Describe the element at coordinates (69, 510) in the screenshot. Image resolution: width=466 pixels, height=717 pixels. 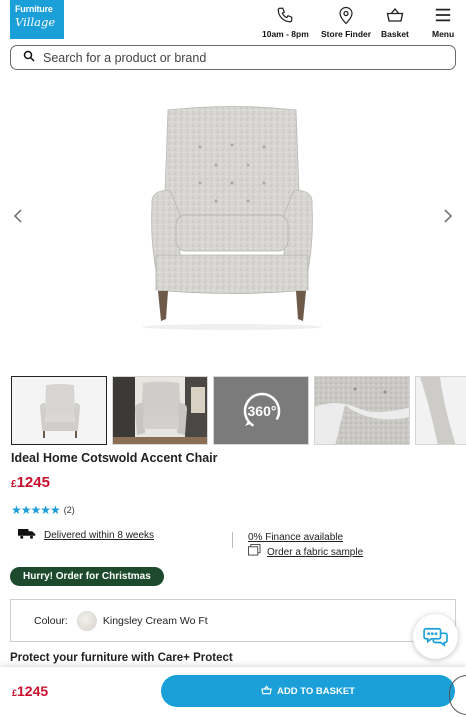
I see `review-count: (2)` at that location.